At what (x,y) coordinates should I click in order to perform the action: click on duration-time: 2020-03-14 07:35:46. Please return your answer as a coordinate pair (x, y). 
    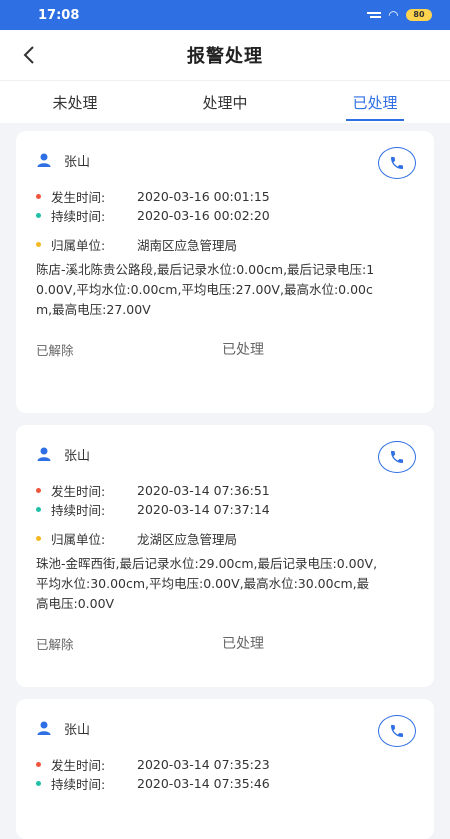
    Looking at the image, I should click on (203, 783).